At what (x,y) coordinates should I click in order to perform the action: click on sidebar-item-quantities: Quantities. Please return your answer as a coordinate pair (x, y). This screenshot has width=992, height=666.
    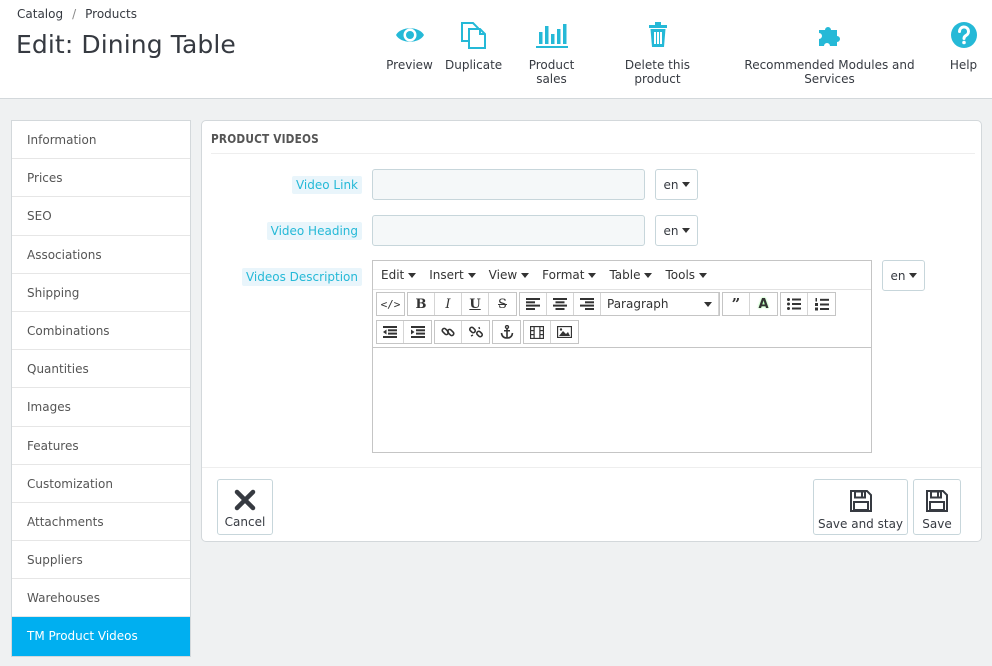
    Looking at the image, I should click on (101, 369).